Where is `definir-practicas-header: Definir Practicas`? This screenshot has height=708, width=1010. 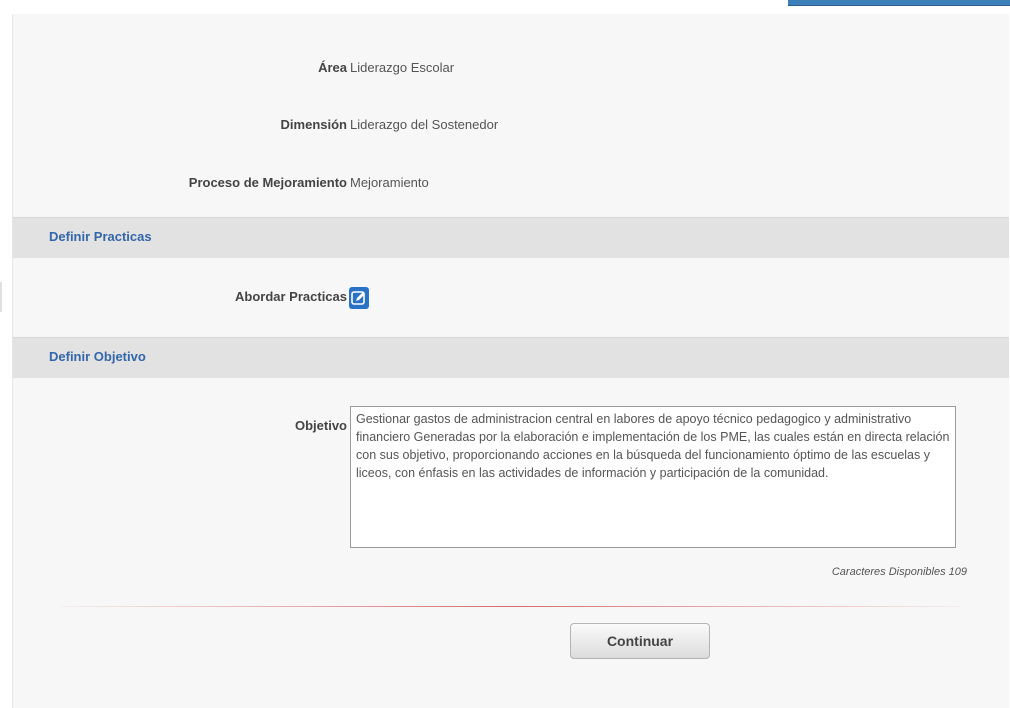
definir-practicas-header: Definir Practicas is located at coordinates (511, 237).